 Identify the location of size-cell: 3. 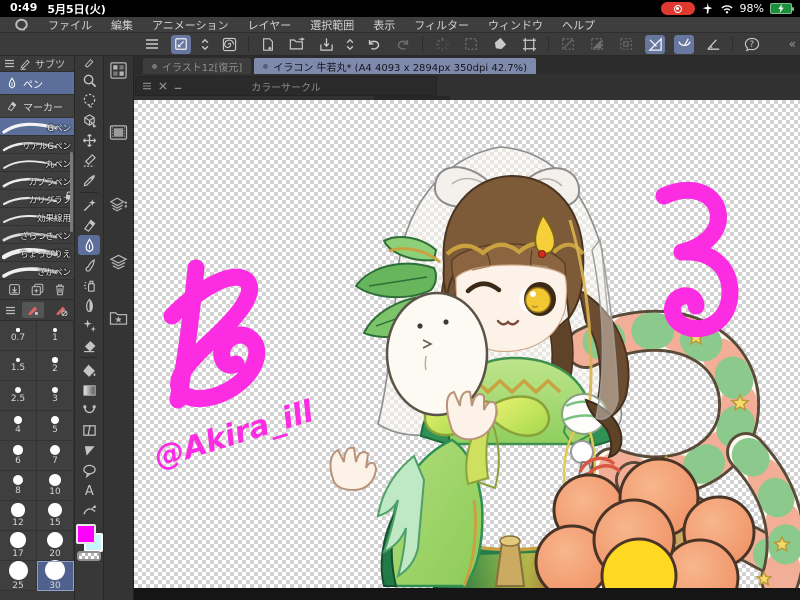
(55, 396).